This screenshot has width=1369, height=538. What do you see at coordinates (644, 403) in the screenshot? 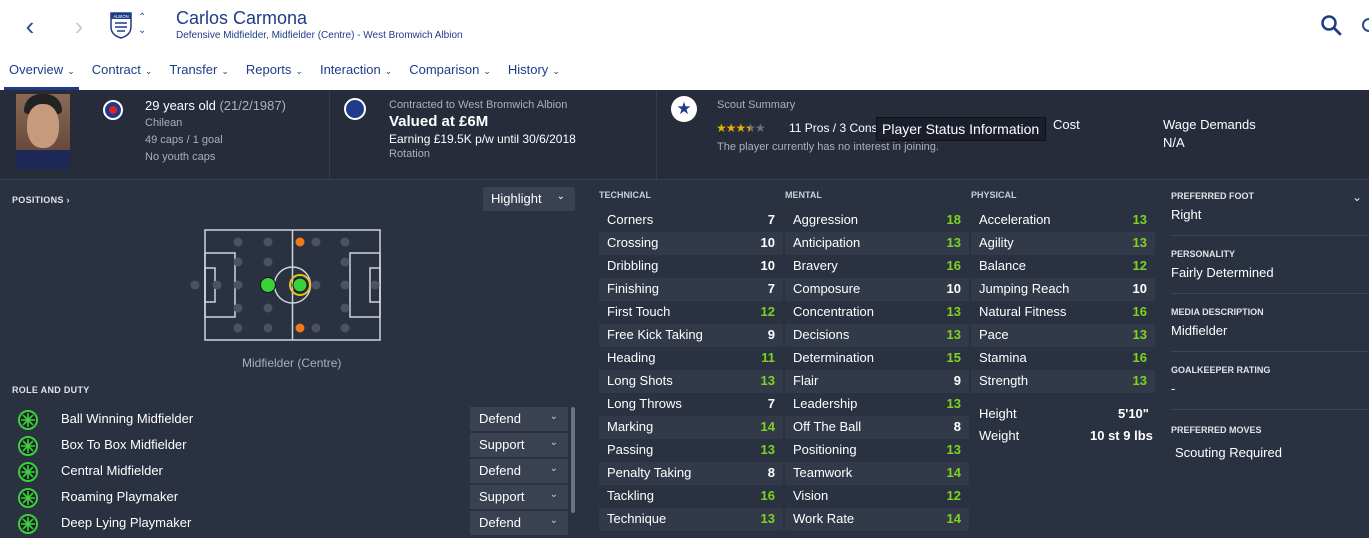
I see `attribute-name: Long Throws` at bounding box center [644, 403].